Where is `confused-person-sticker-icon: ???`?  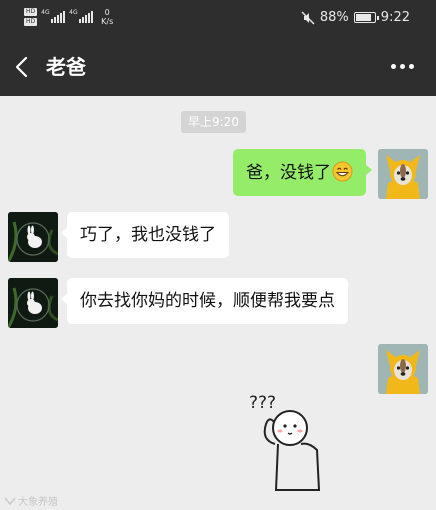 confused-person-sticker-icon: ??? is located at coordinates (285, 442).